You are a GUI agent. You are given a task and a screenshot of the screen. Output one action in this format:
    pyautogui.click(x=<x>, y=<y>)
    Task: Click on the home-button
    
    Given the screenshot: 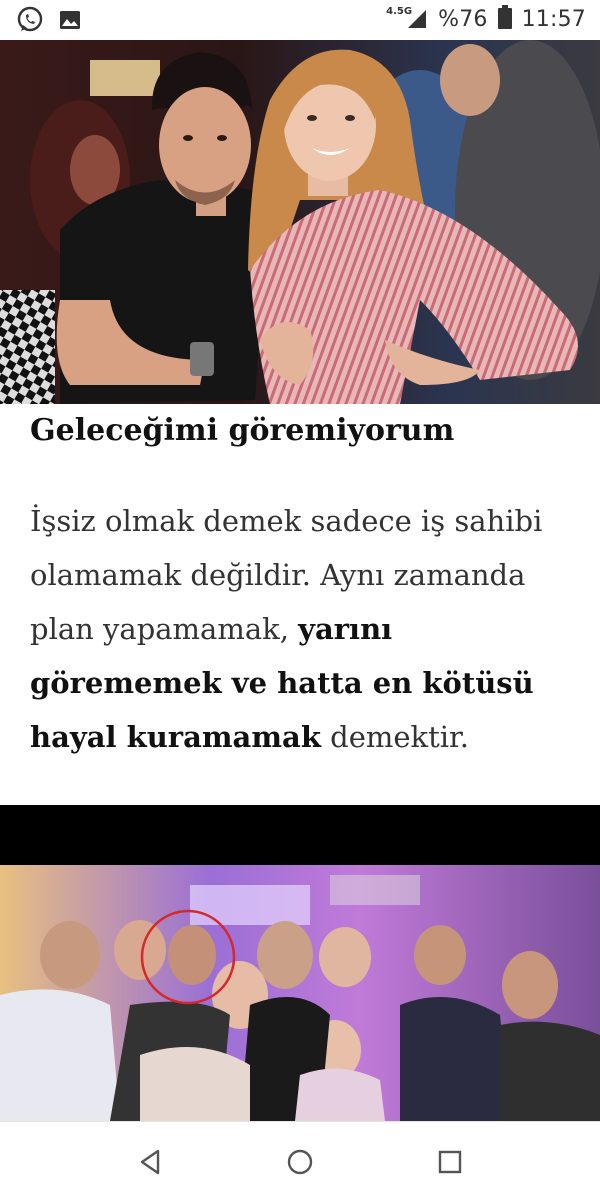 What is the action you would take?
    pyautogui.click(x=300, y=1162)
    